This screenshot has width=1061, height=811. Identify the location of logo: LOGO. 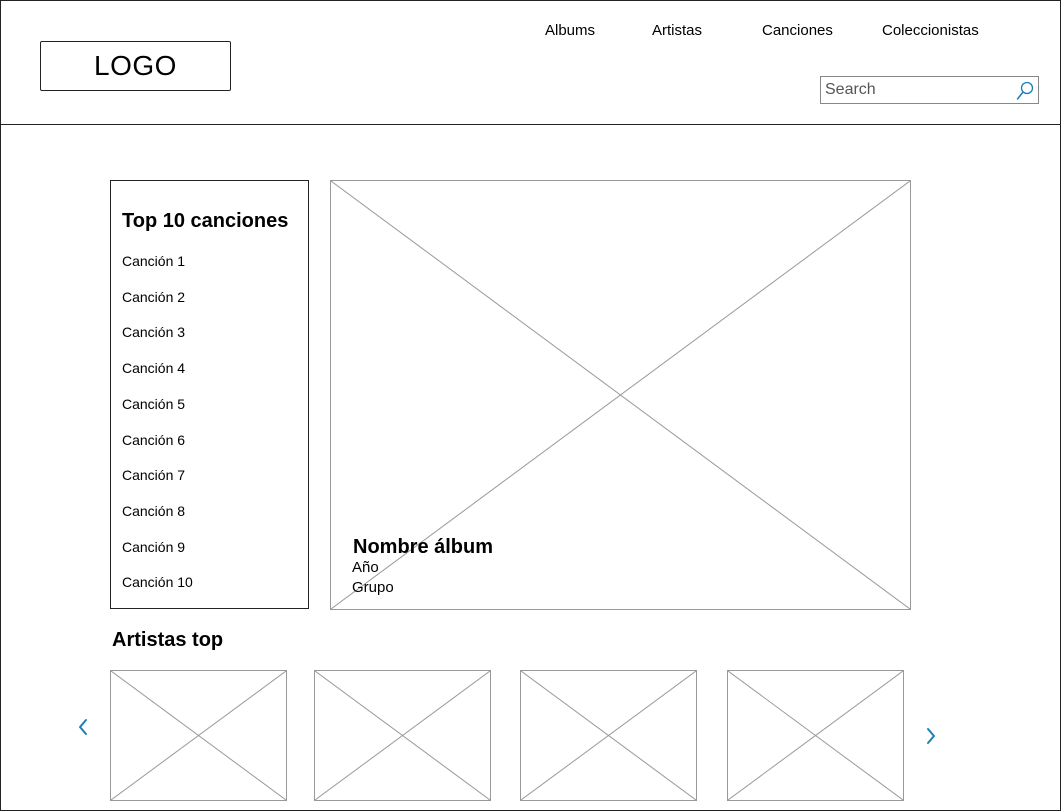
(135, 66).